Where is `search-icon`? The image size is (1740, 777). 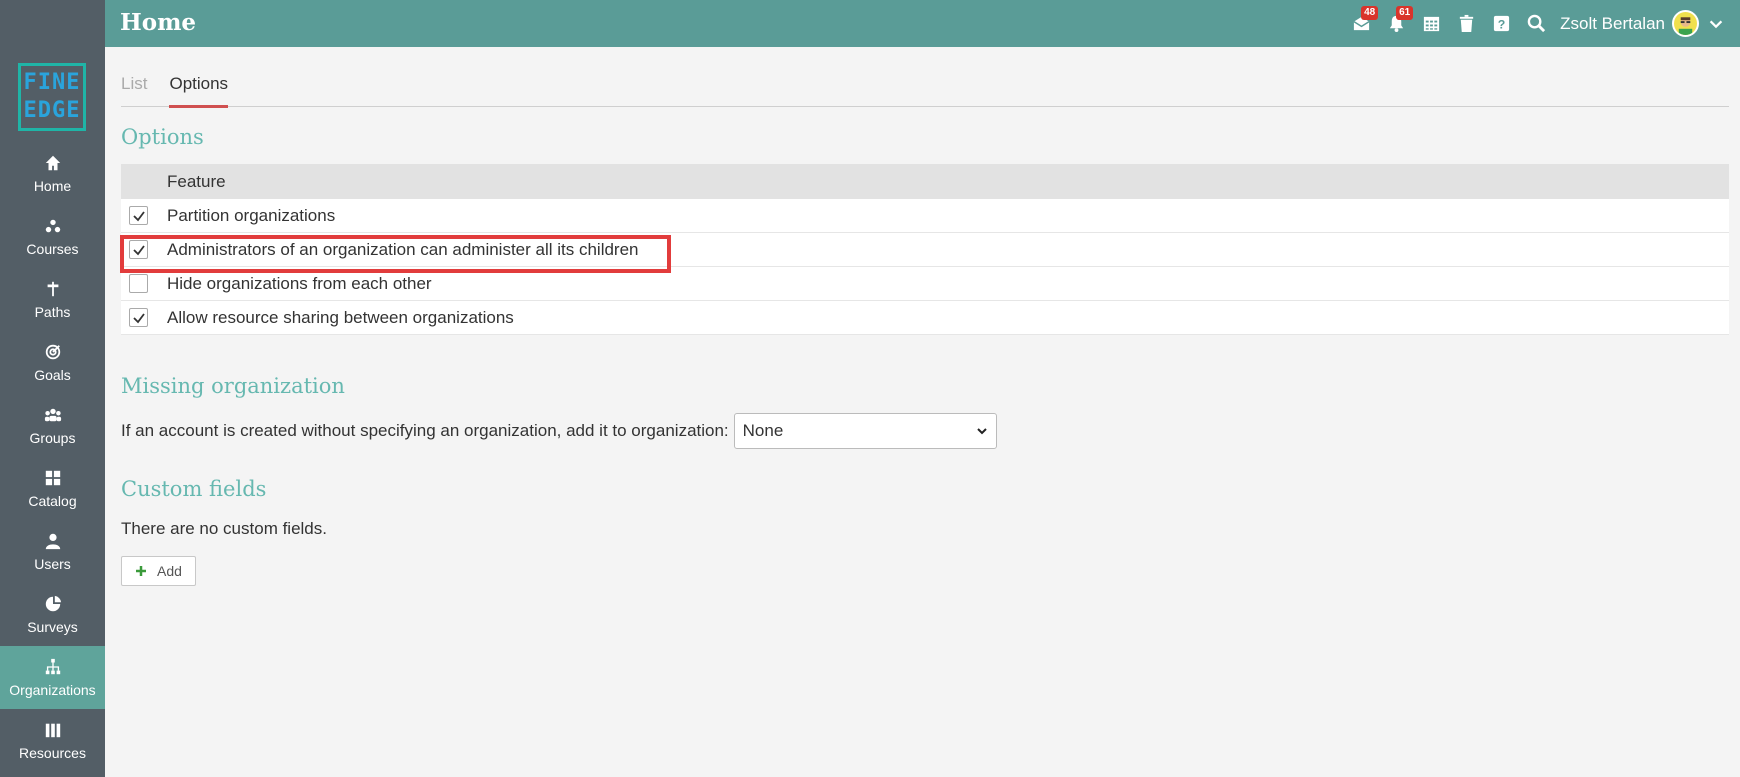
search-icon is located at coordinates (1536, 23).